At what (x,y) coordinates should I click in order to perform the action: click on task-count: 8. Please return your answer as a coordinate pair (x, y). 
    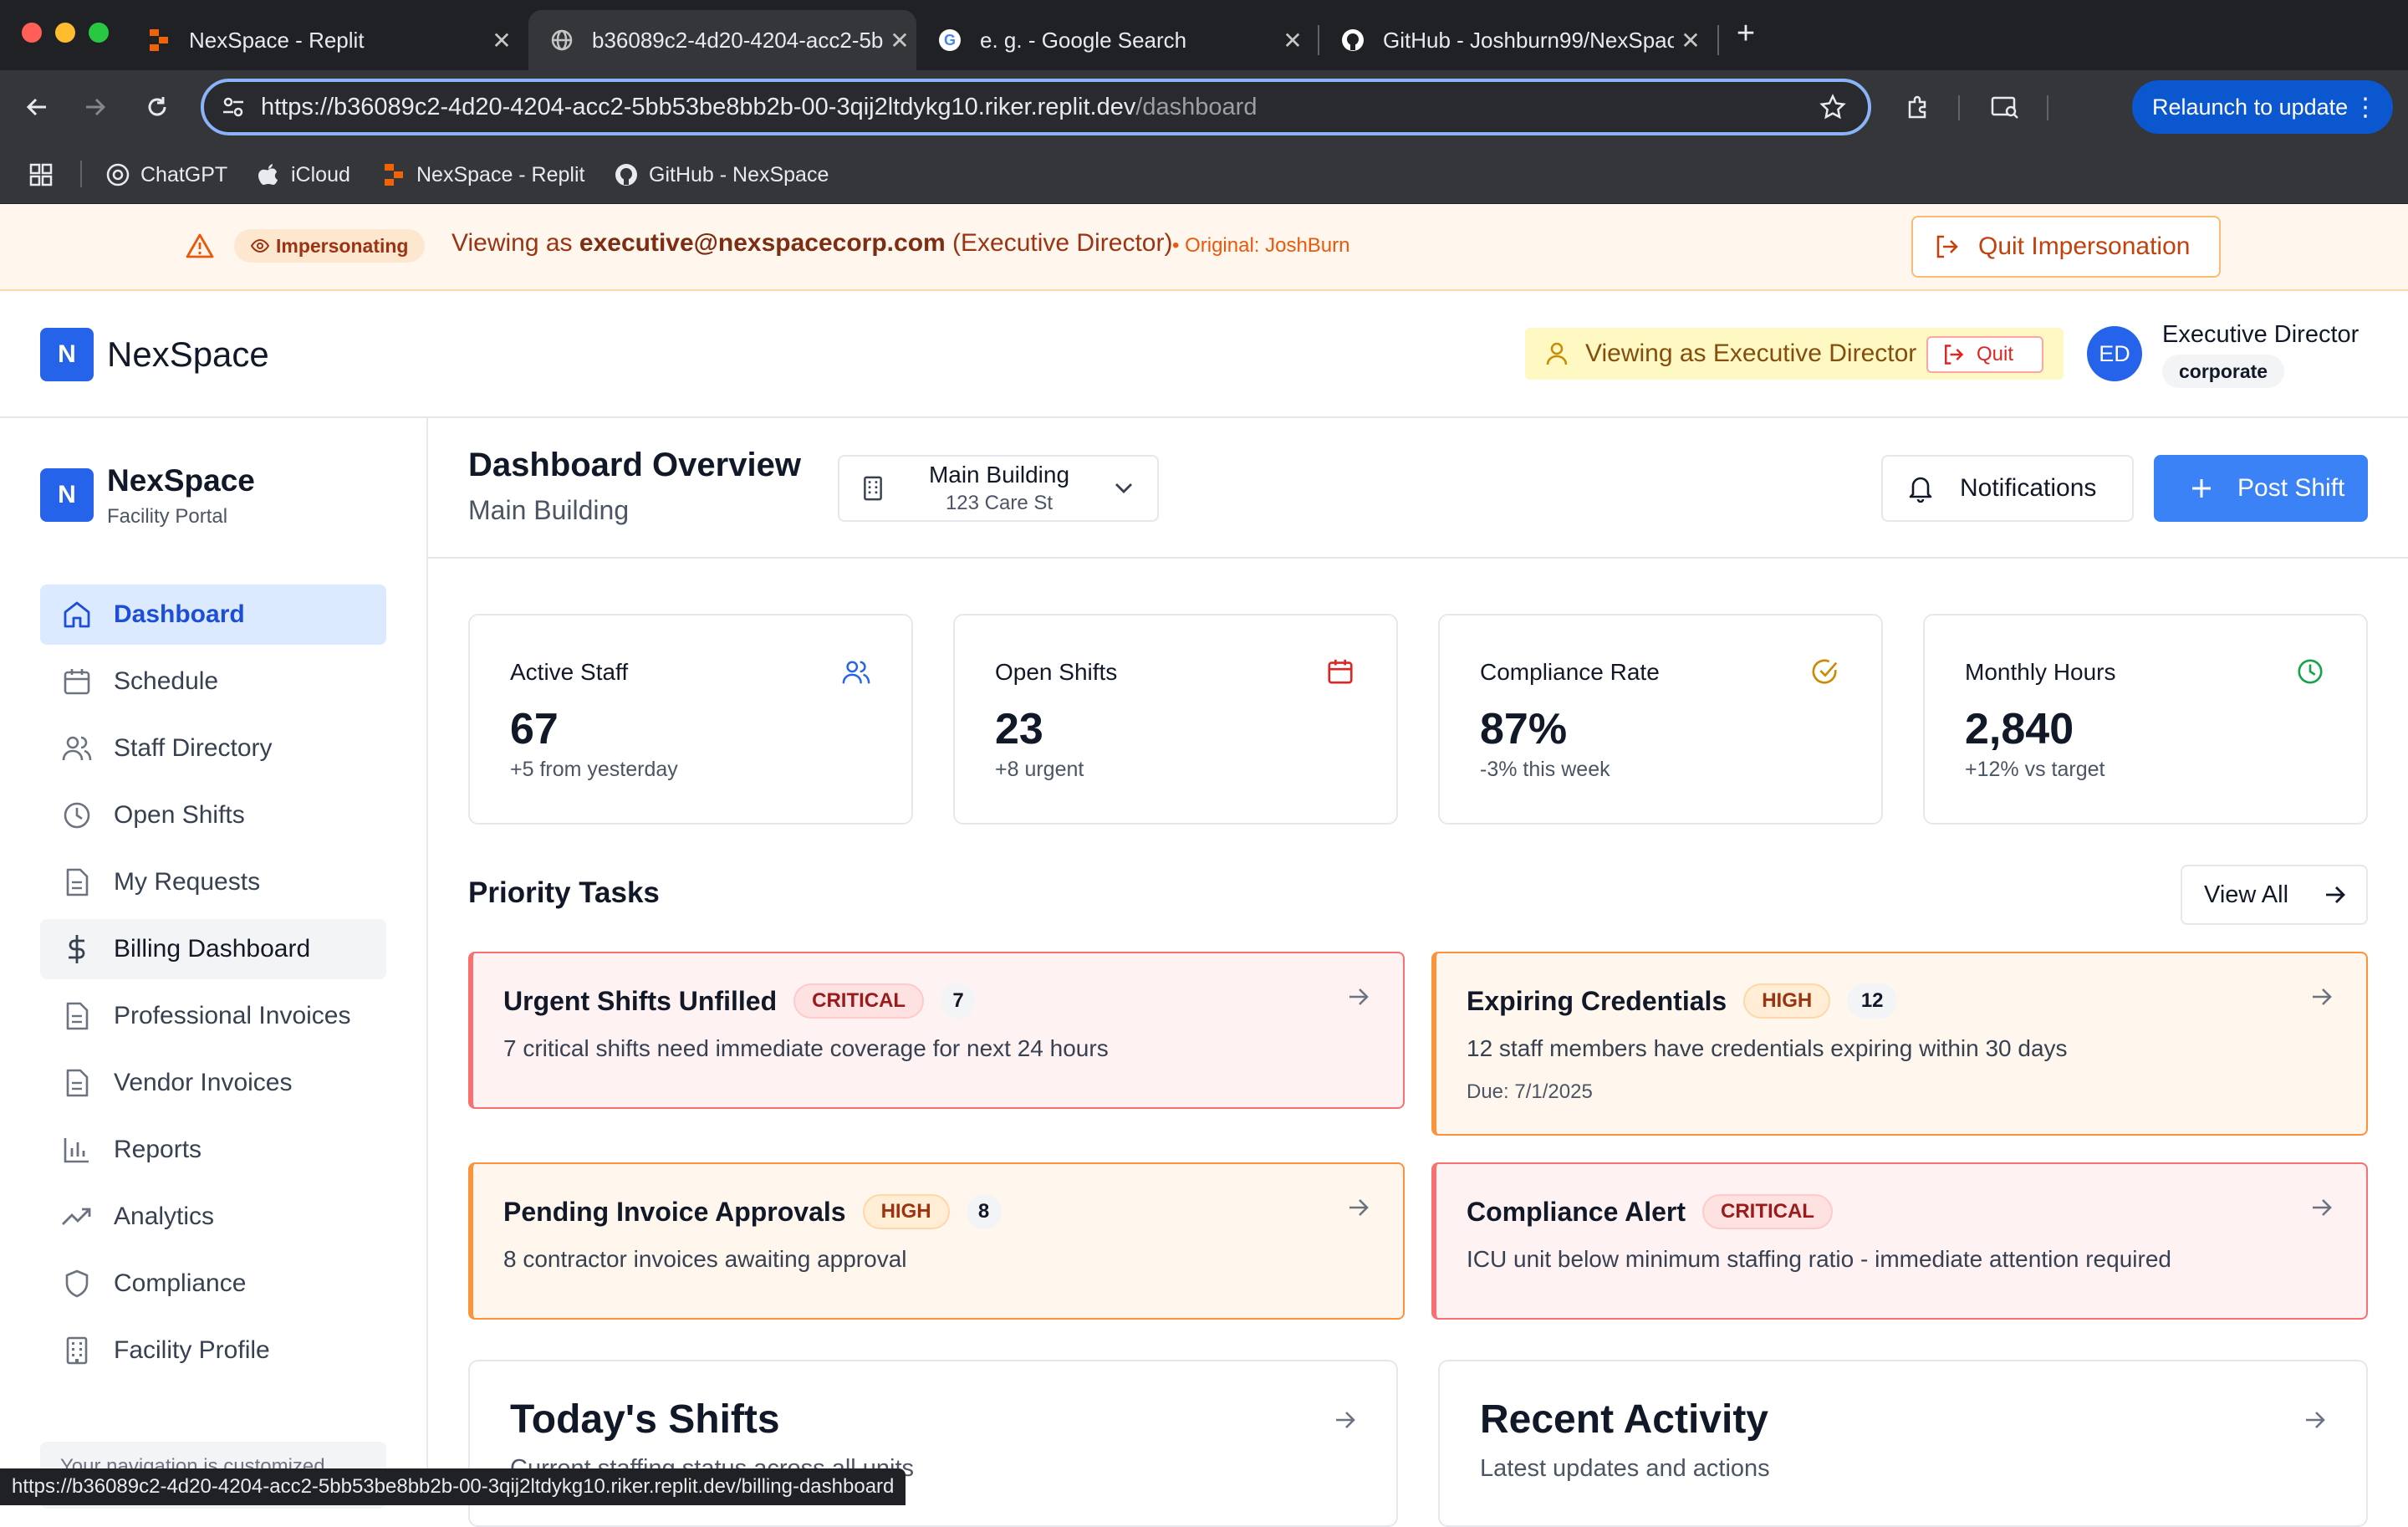
    Looking at the image, I should click on (984, 1211).